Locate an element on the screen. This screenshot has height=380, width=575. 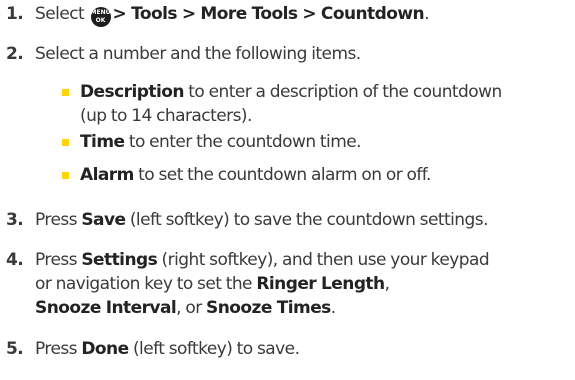
option-snooze-interval: Snooze Interval is located at coordinates (106, 308).